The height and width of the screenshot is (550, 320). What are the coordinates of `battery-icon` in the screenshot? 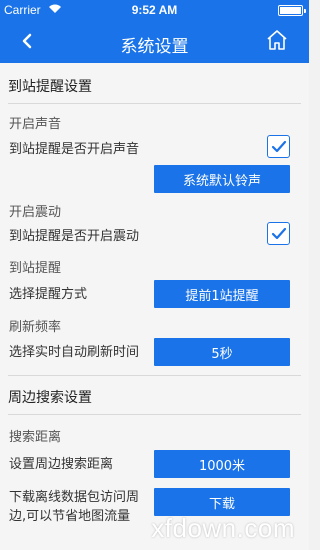 It's located at (292, 10).